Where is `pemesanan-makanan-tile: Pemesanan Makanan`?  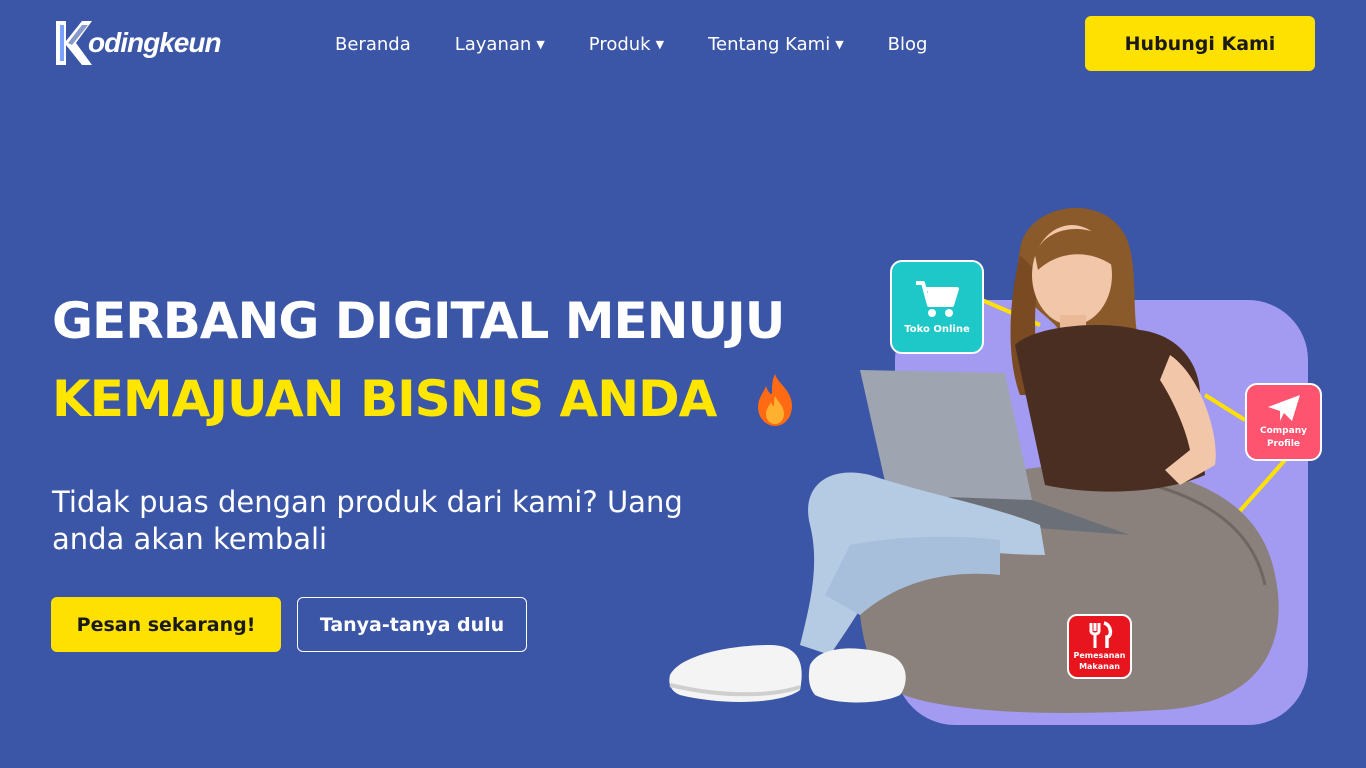
pemesanan-makanan-tile: Pemesanan Makanan is located at coordinates (1099, 646).